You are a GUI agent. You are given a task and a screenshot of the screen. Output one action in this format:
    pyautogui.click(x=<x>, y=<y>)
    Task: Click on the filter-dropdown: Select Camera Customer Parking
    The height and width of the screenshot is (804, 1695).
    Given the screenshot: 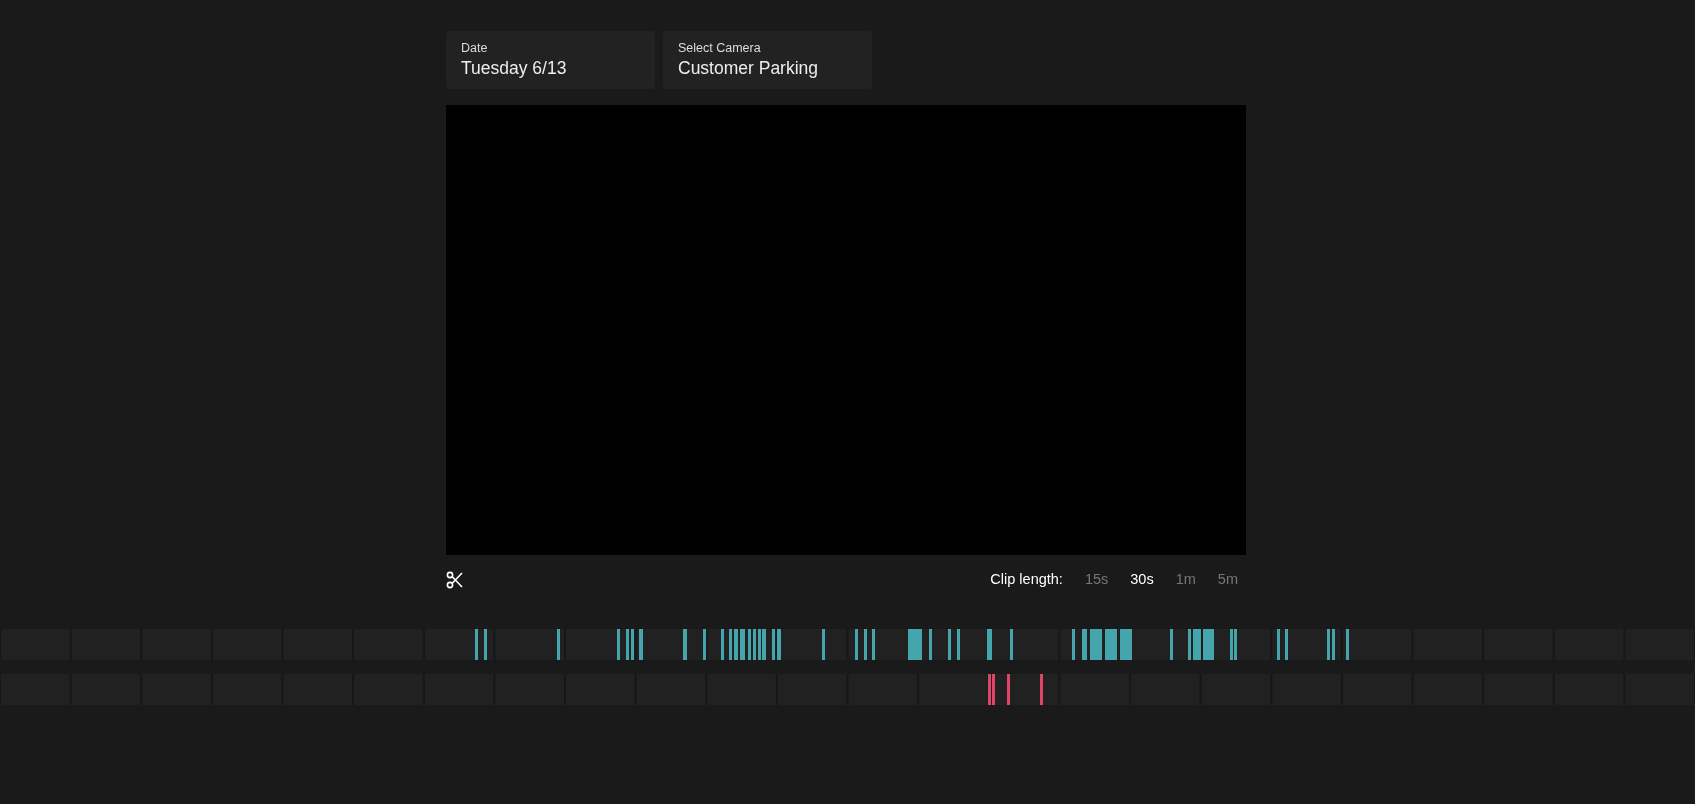 What is the action you would take?
    pyautogui.click(x=767, y=60)
    